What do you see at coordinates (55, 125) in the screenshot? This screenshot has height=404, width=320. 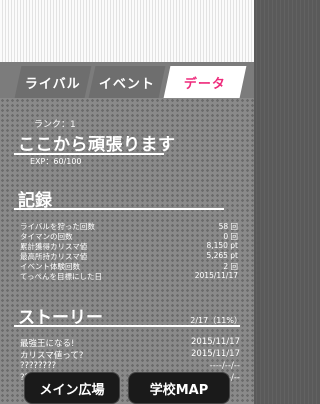 I see `rank-label: ランク：1` at bounding box center [55, 125].